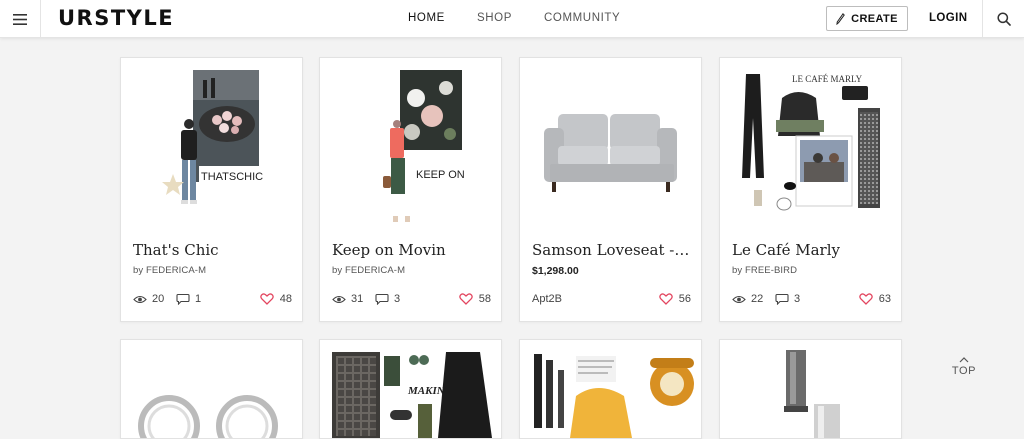  I want to click on card-stats: Apt2B 56, so click(611, 301).